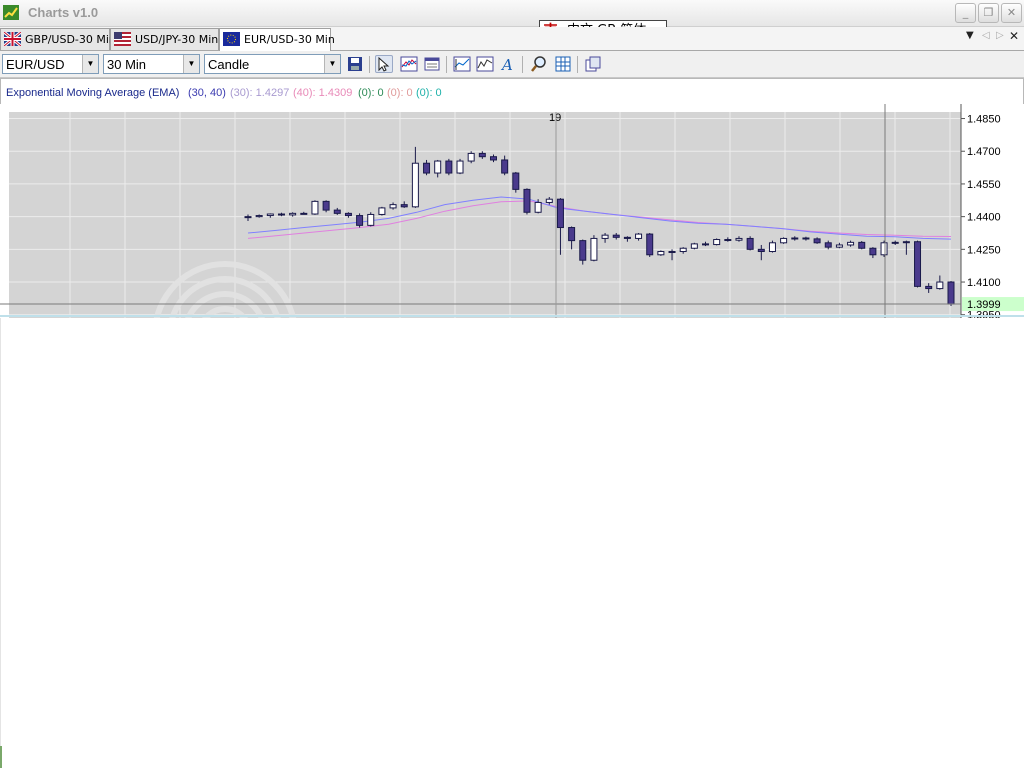  What do you see at coordinates (371, 93) in the screenshot?
I see `zero-value-1: (0): 0` at bounding box center [371, 93].